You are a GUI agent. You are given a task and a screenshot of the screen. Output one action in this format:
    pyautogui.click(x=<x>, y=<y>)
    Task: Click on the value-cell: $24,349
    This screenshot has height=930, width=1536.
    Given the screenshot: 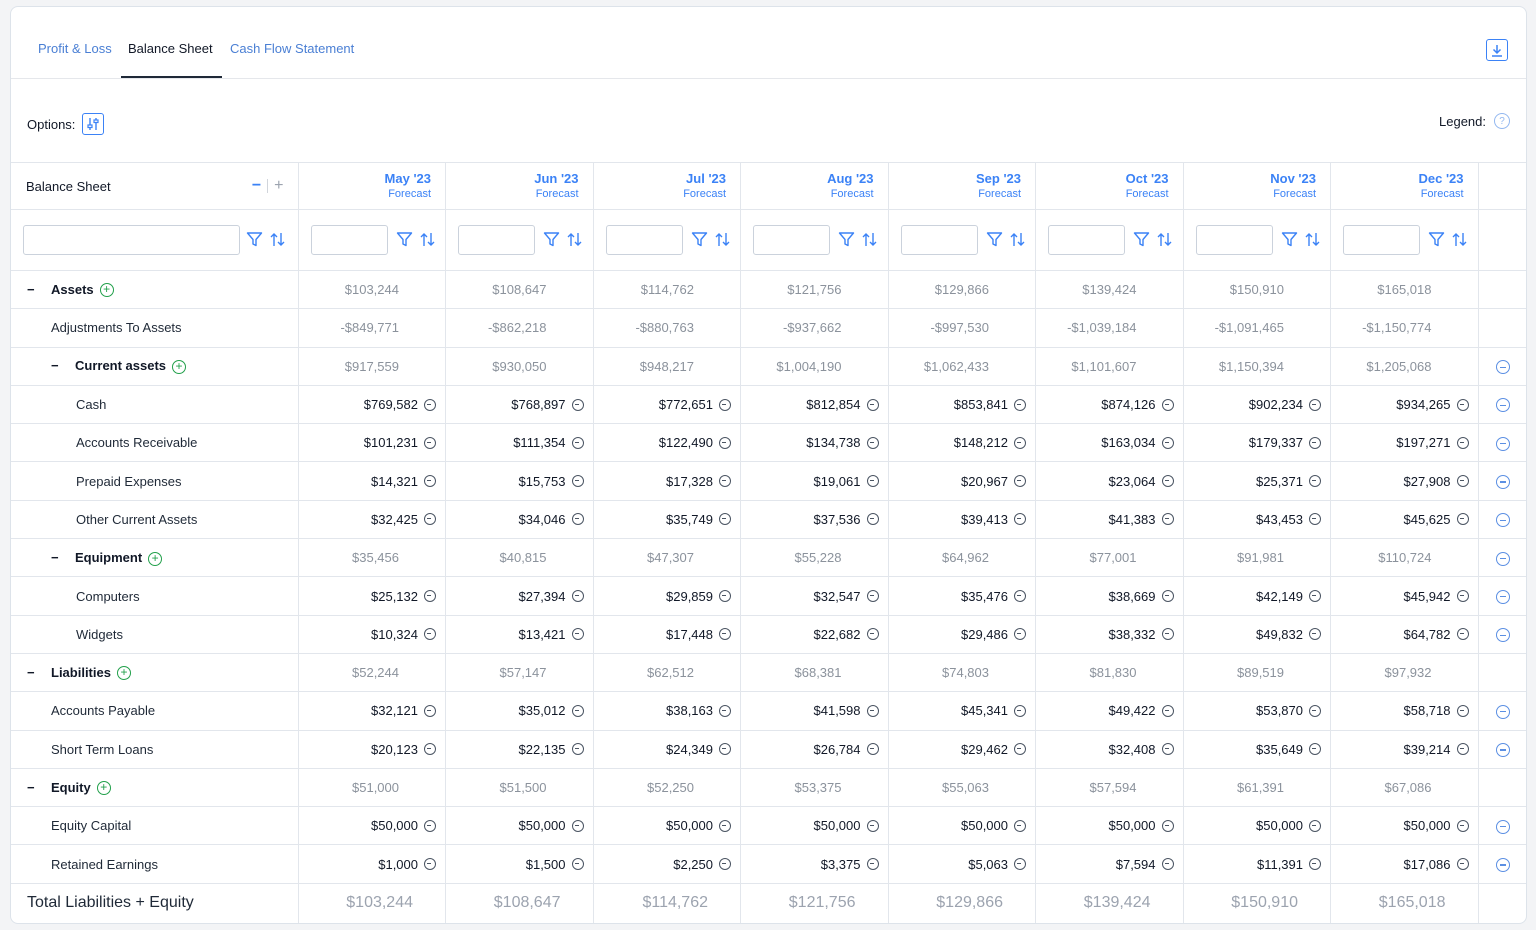 What is the action you would take?
    pyautogui.click(x=667, y=749)
    